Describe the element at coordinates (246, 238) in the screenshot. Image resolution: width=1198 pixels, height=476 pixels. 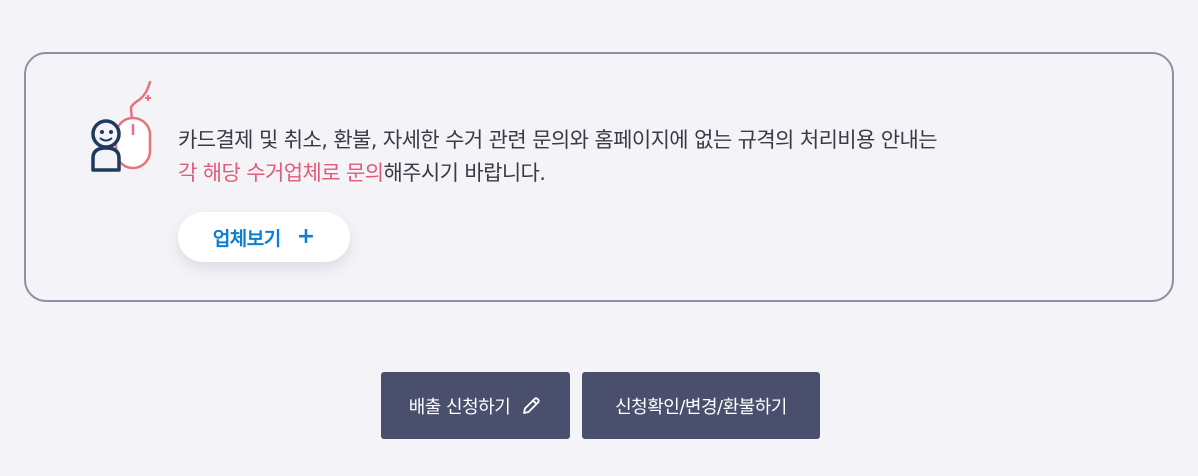
I see `view-vendors-label: 업체보기` at that location.